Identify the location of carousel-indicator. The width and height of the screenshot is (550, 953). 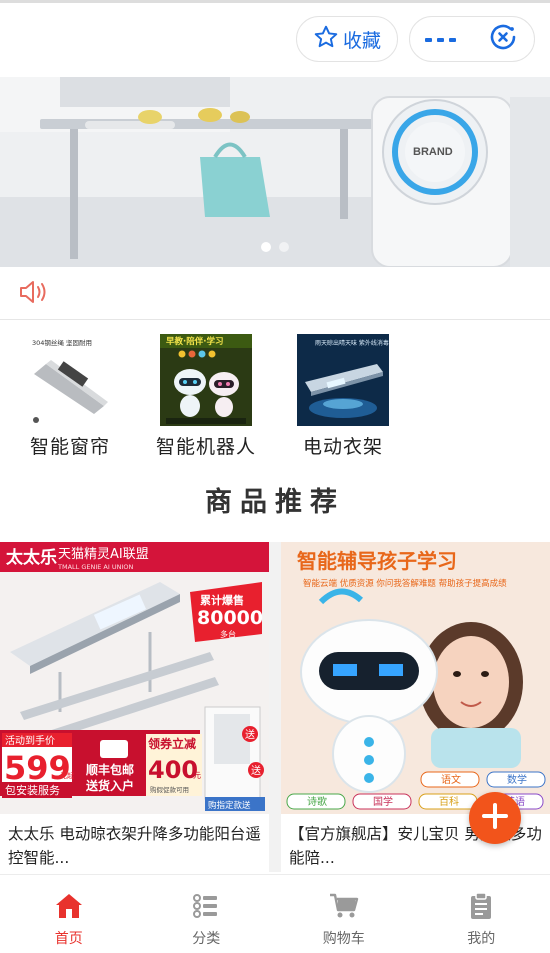
(275, 247).